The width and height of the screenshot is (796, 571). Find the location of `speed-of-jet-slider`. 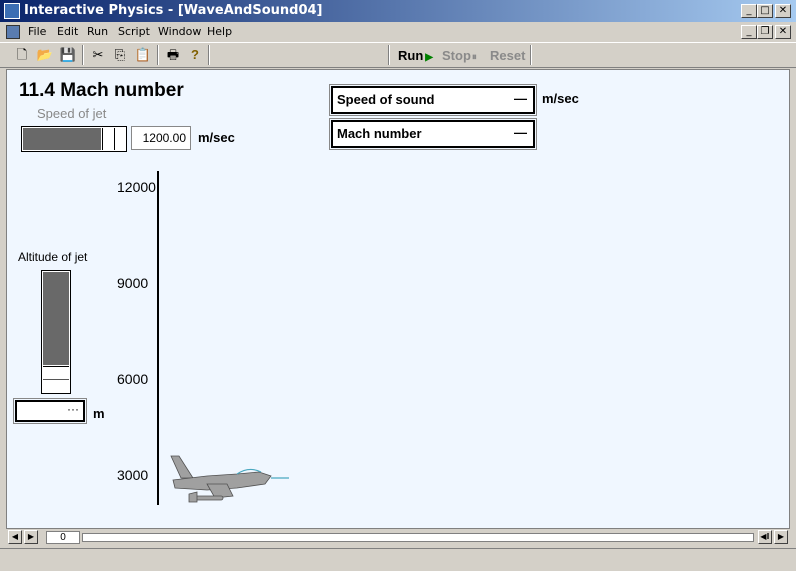

speed-of-jet-slider is located at coordinates (74, 139).